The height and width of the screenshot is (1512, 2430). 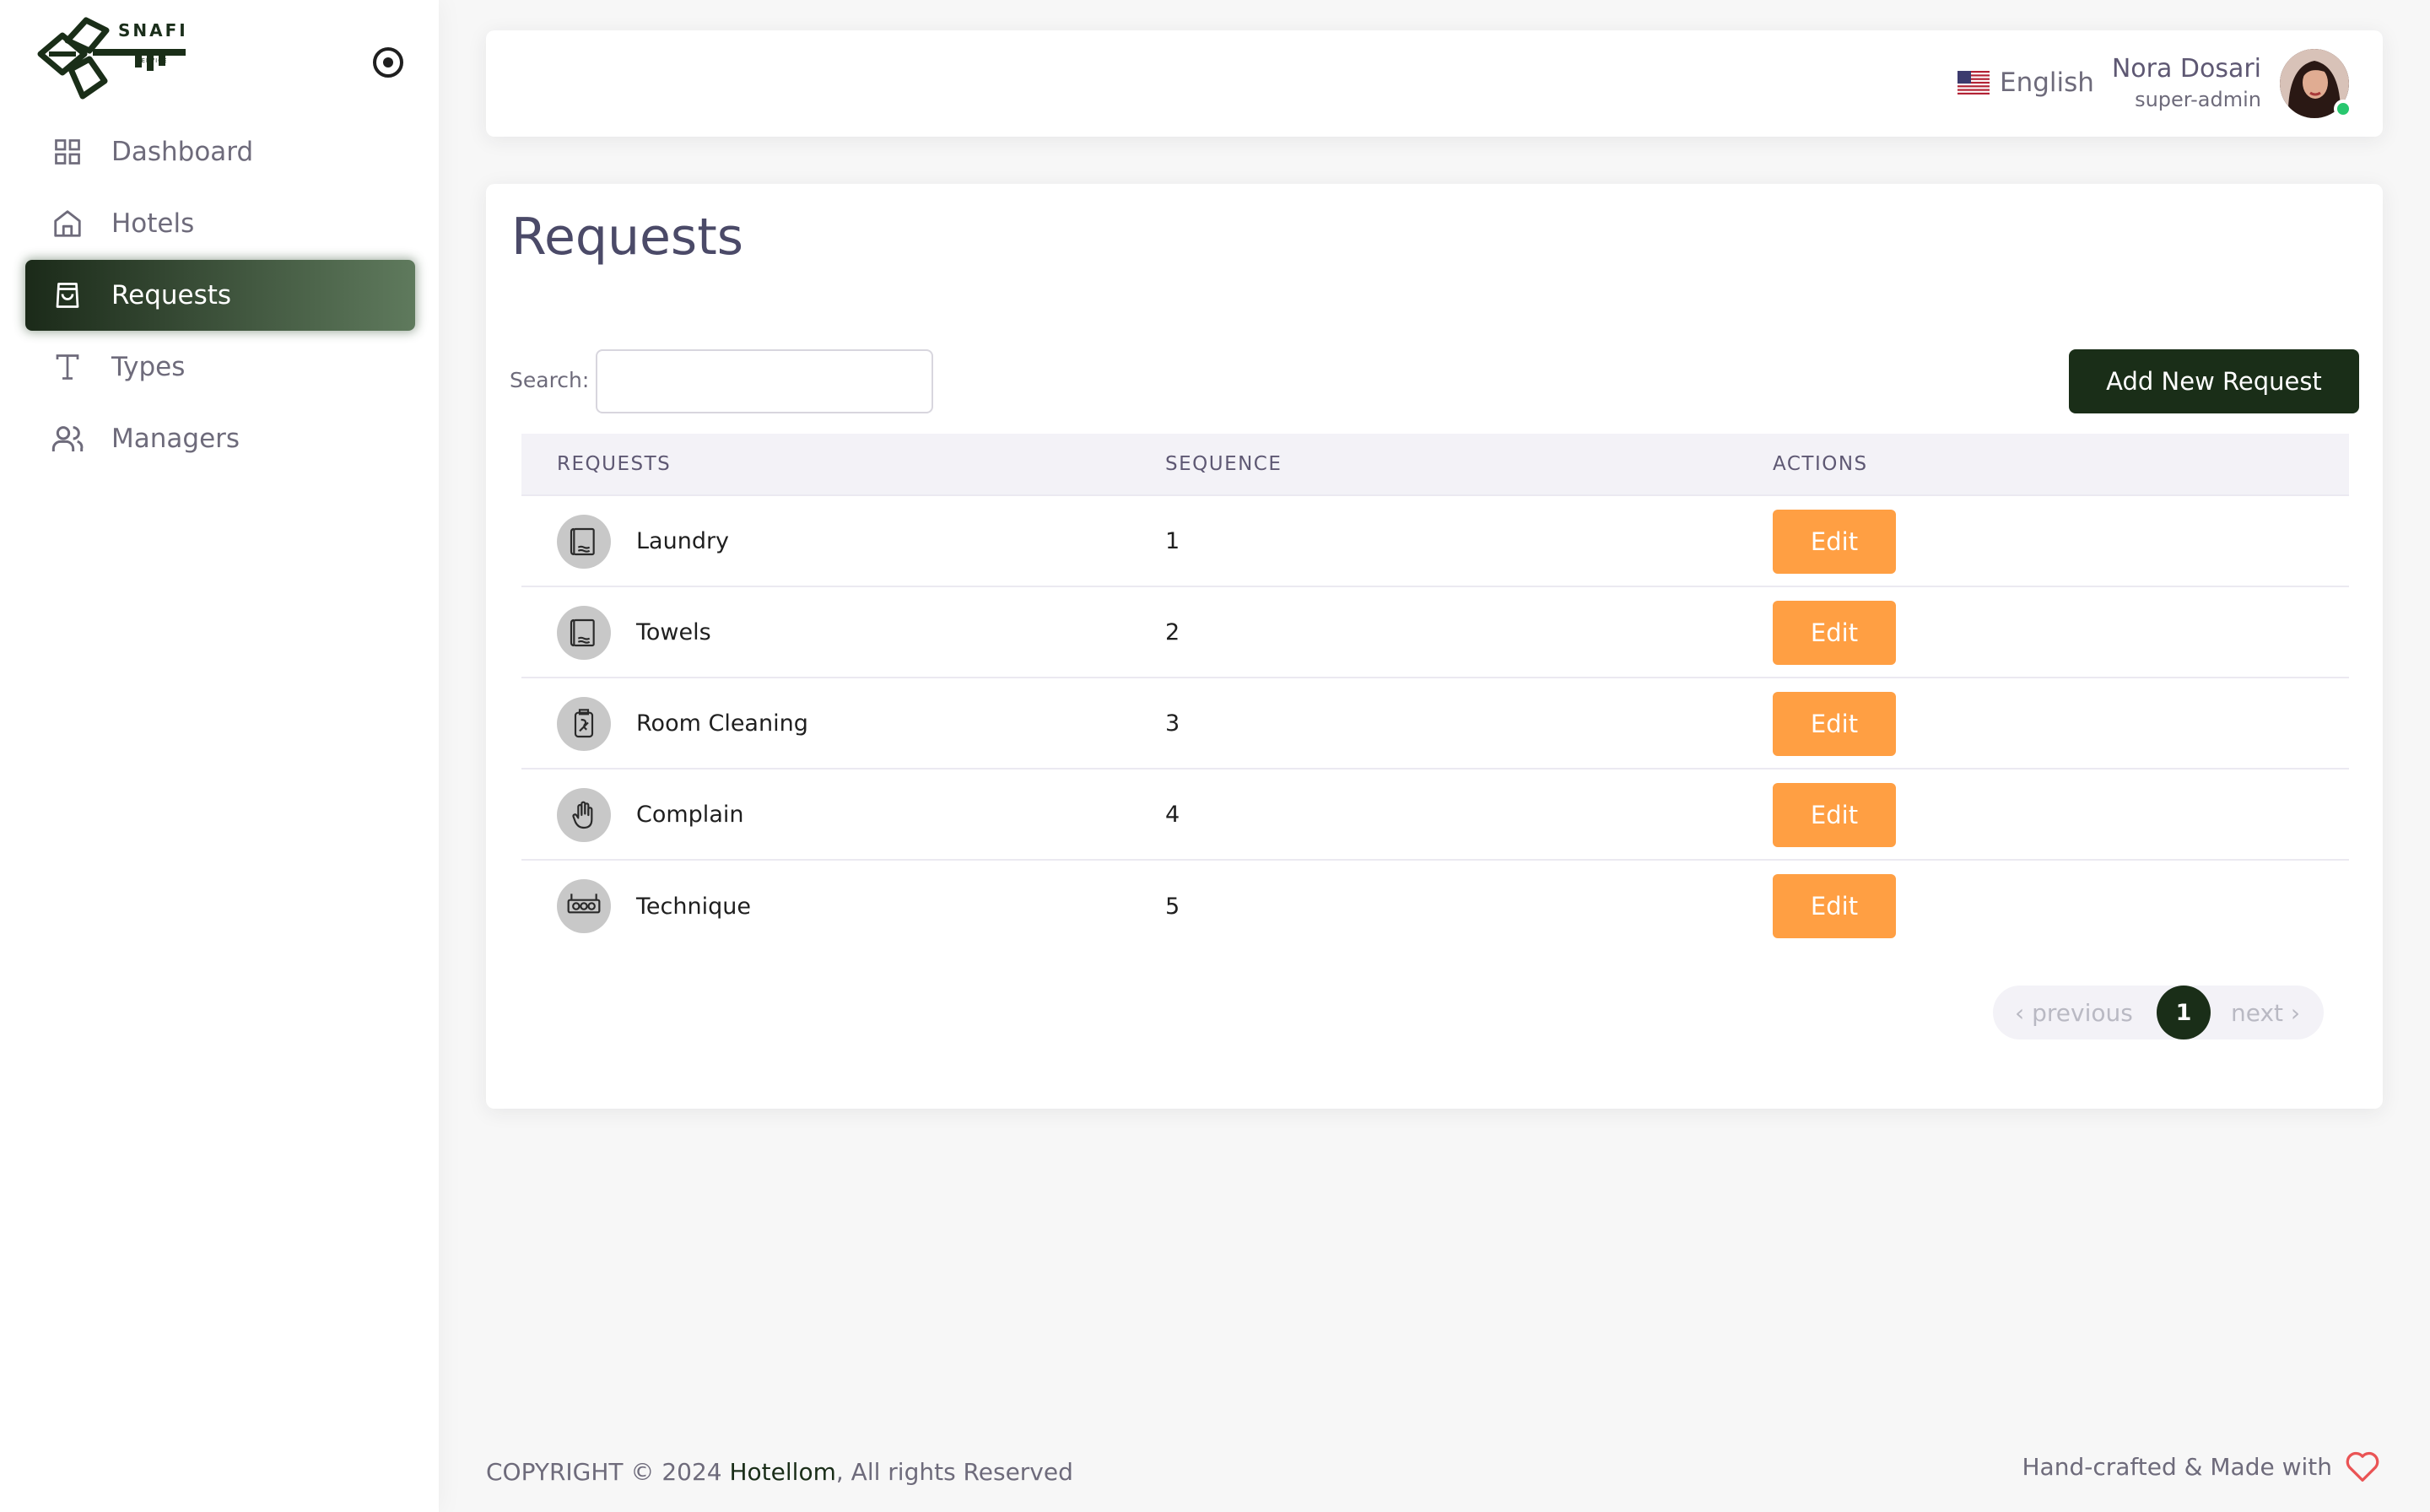 What do you see at coordinates (2362, 1466) in the screenshot?
I see `heart-icon` at bounding box center [2362, 1466].